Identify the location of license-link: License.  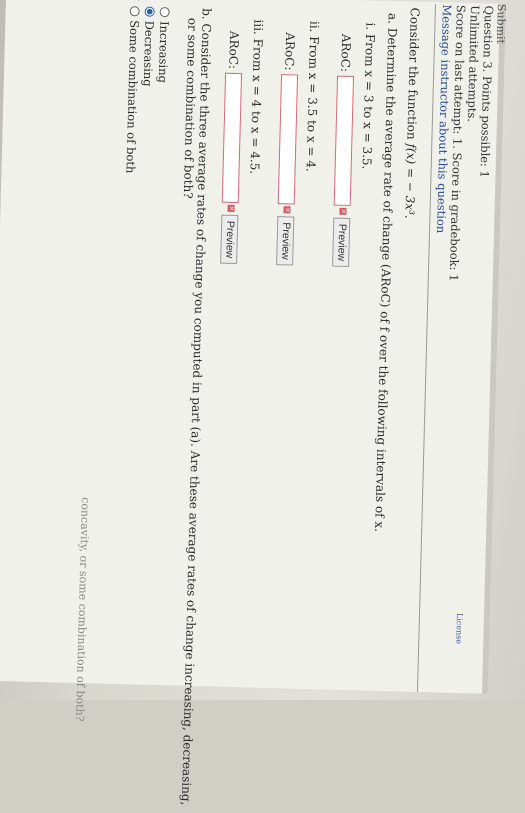
(459, 628).